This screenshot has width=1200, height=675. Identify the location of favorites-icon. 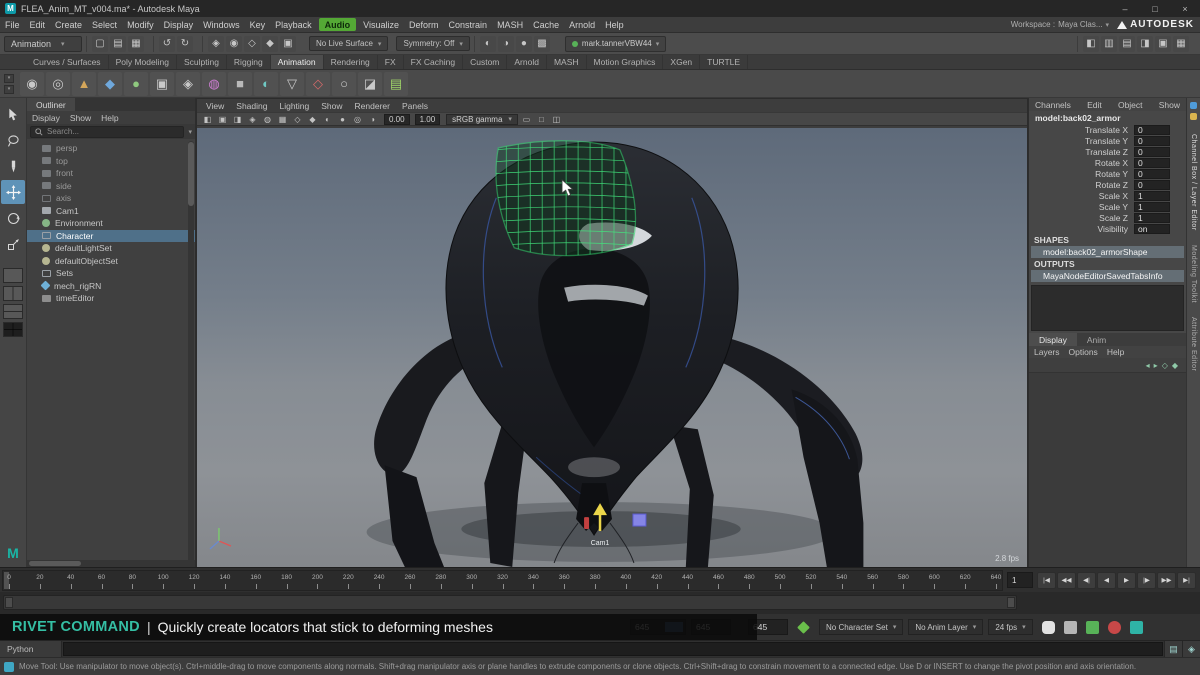
(1193, 116).